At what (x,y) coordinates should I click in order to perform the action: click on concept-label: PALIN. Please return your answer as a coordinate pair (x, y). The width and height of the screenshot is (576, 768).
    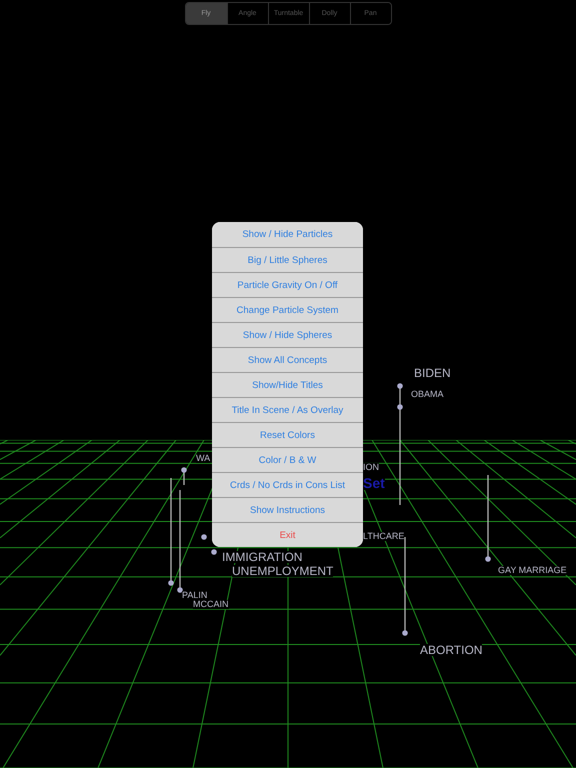
    Looking at the image, I should click on (195, 595).